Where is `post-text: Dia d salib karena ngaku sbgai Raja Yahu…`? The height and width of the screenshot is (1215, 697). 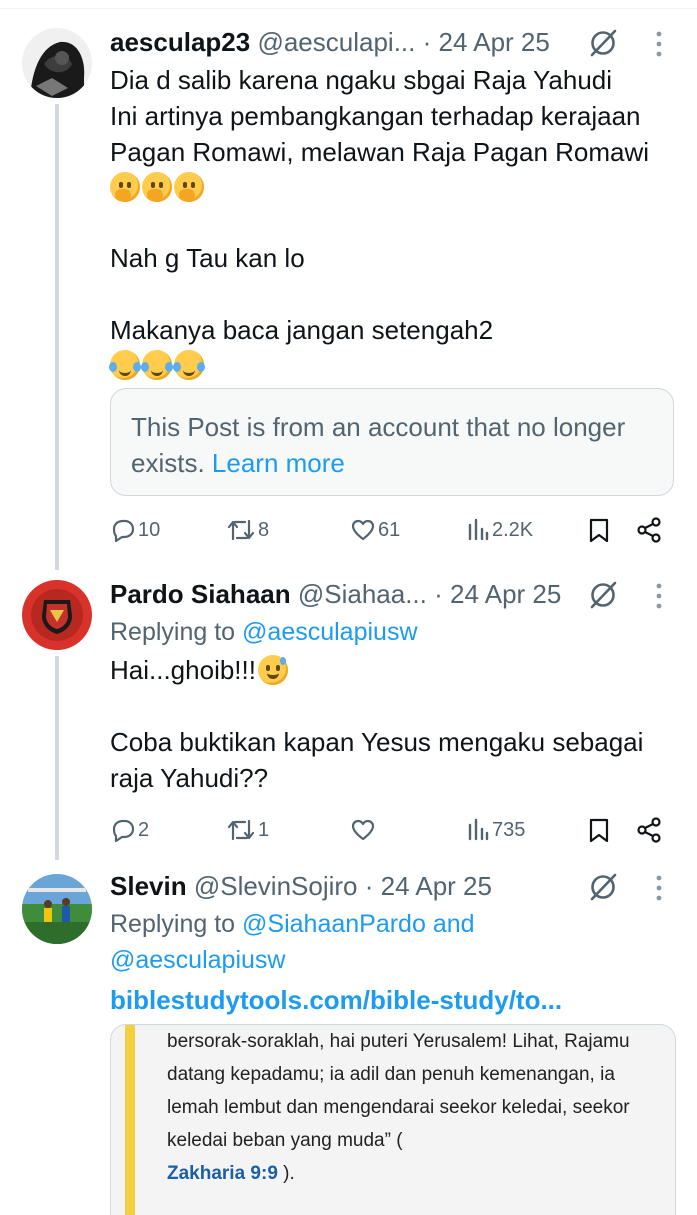 post-text: Dia d salib karena ngaku sbgai Raja Yahu… is located at coordinates (380, 116).